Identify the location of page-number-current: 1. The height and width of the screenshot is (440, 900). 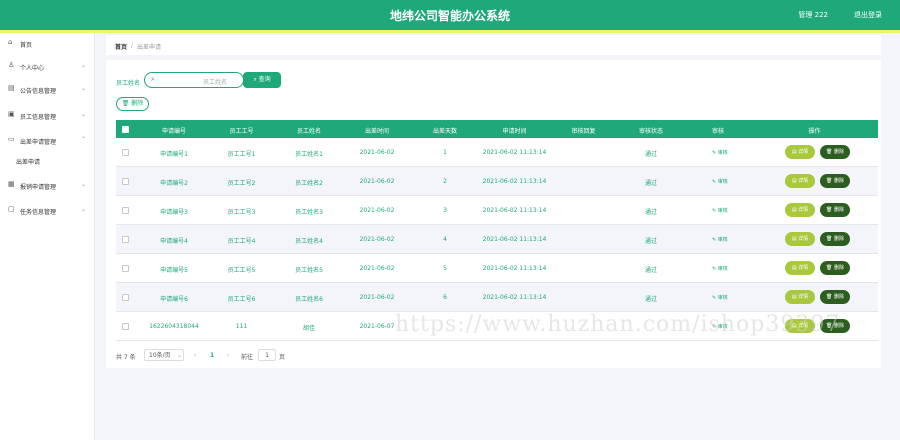
(212, 355).